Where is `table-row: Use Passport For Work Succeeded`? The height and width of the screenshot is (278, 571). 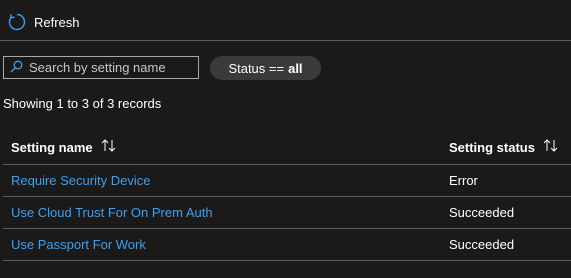
table-row: Use Passport For Work Succeeded is located at coordinates (287, 245).